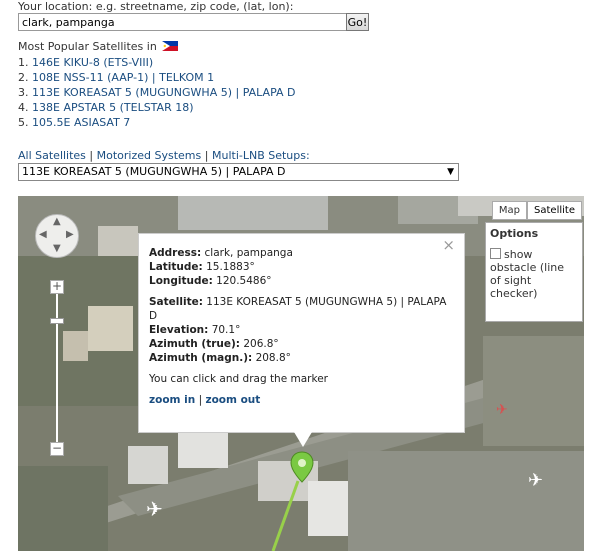 The width and height of the screenshot is (611, 551). I want to click on satellite-link: 105.5E ASIASAT 7, so click(81, 122).